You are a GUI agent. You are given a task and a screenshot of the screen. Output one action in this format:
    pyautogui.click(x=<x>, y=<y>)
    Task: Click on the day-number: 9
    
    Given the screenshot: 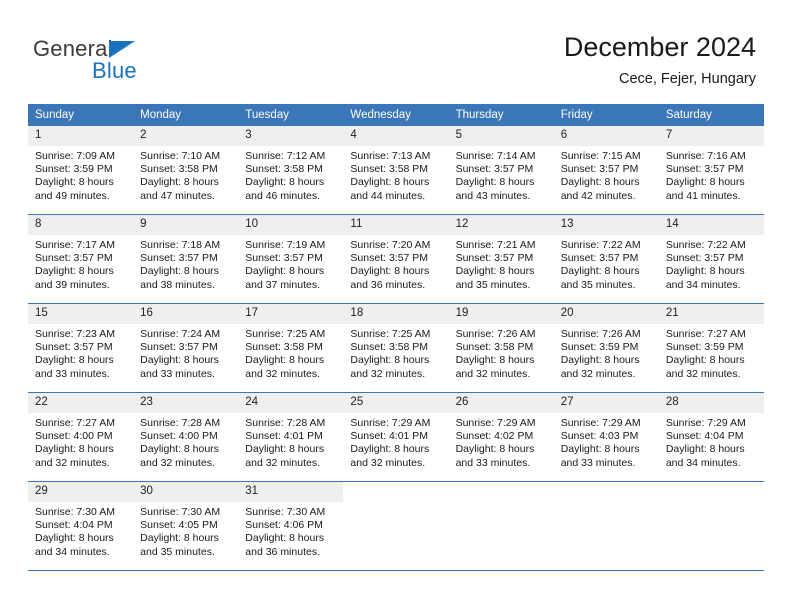 What is the action you would take?
    pyautogui.click(x=186, y=225)
    